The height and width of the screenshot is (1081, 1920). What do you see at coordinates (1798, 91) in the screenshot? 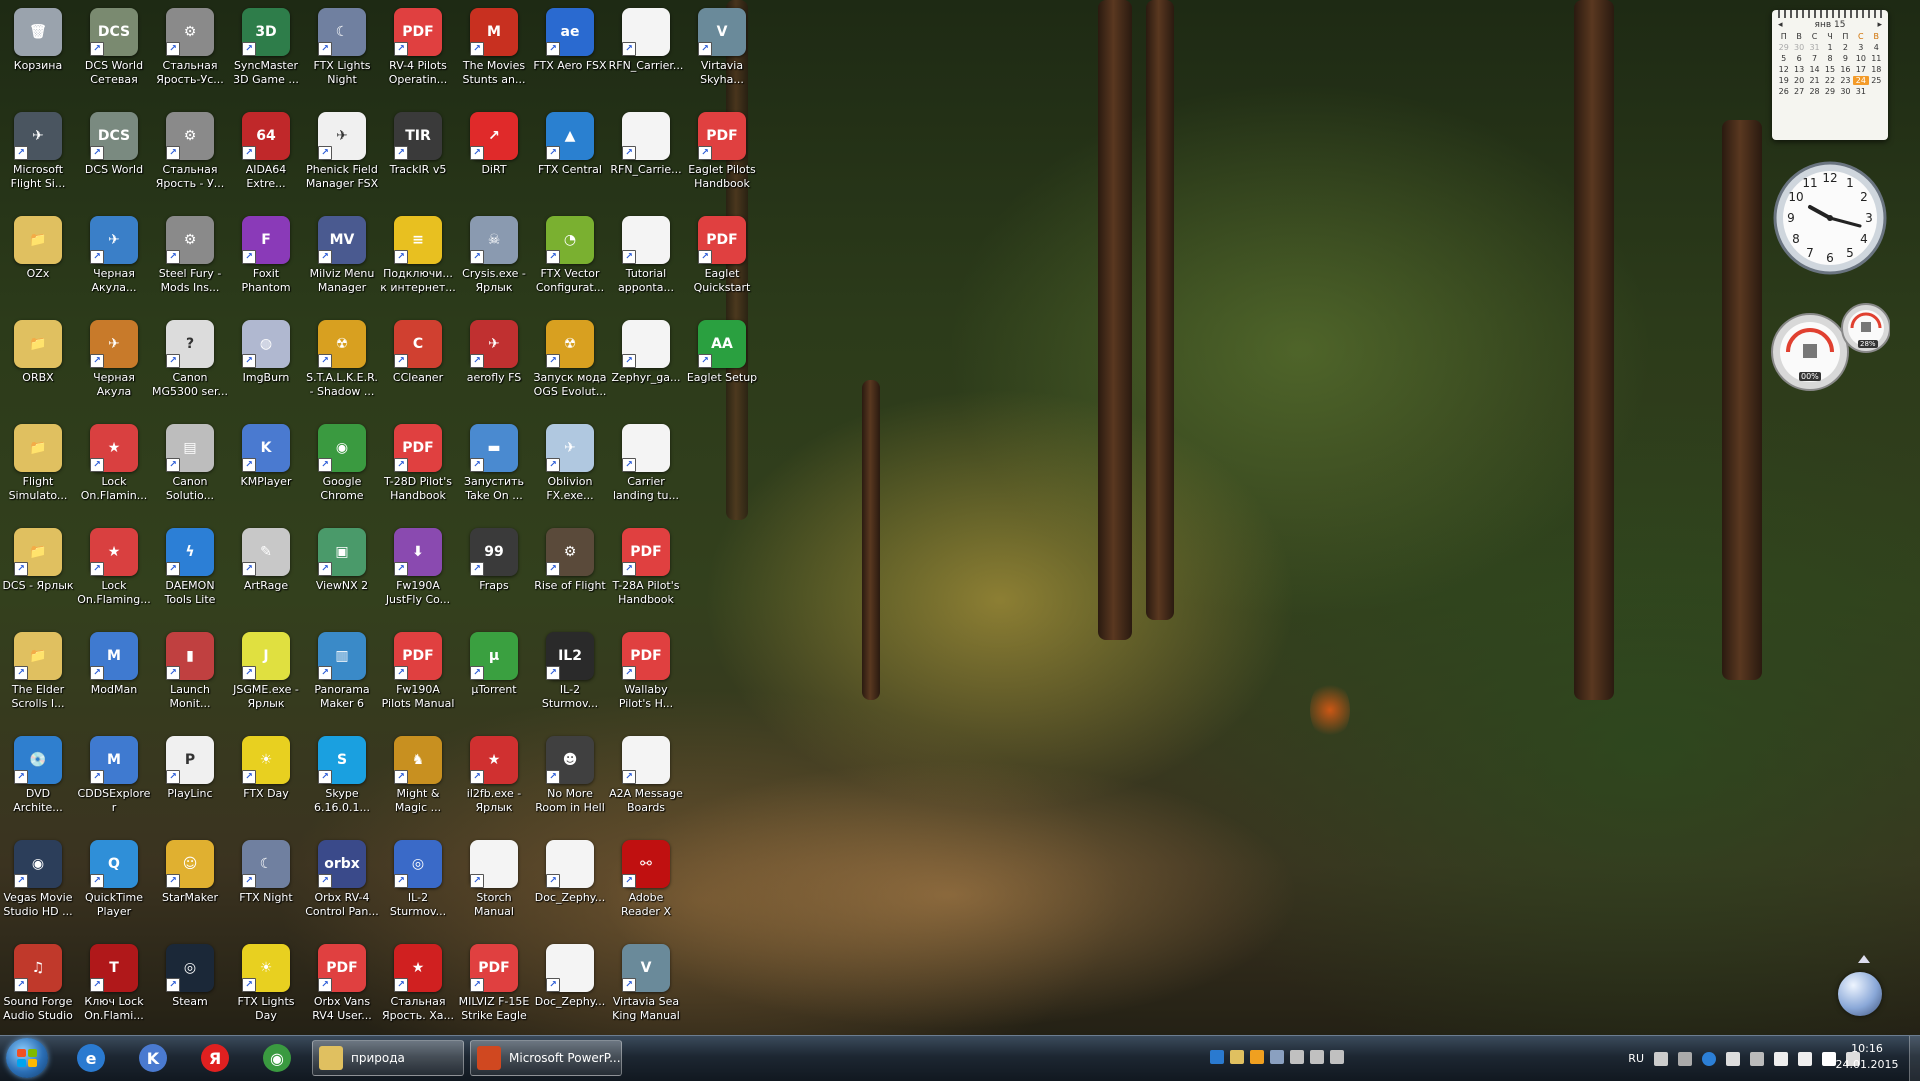
I see `calendar-day: 27` at bounding box center [1798, 91].